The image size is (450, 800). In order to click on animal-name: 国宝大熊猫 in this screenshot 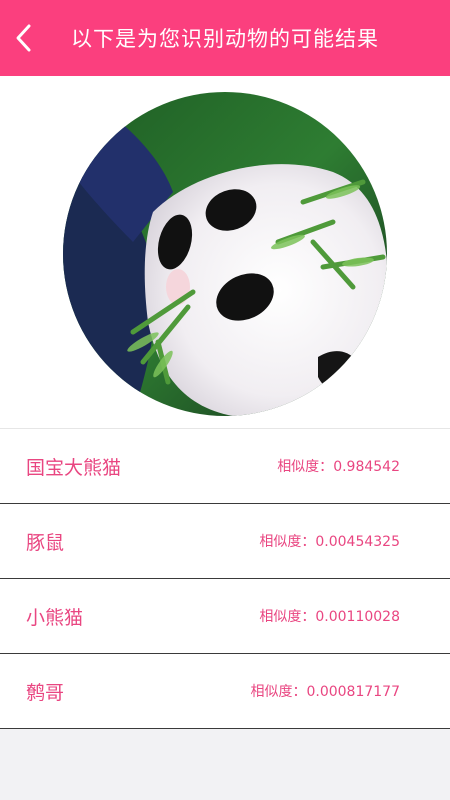, I will do `click(74, 467)`.